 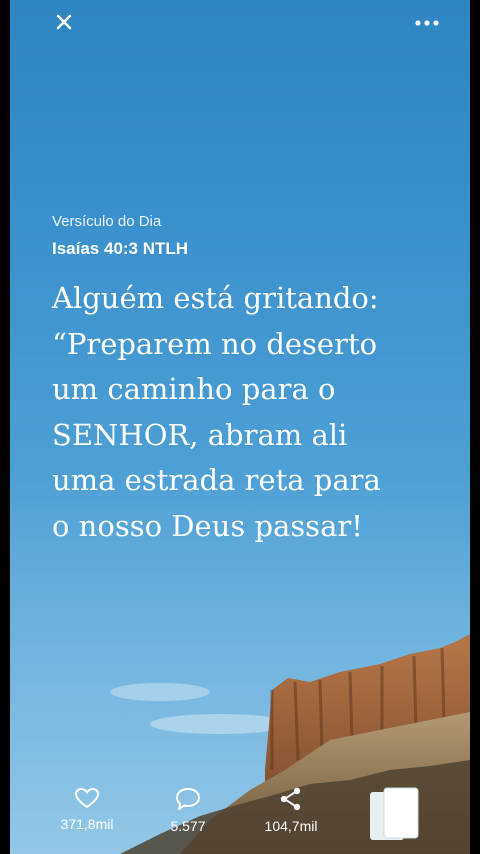 I want to click on verse-line: Alguém está gritando:, so click(x=215, y=298).